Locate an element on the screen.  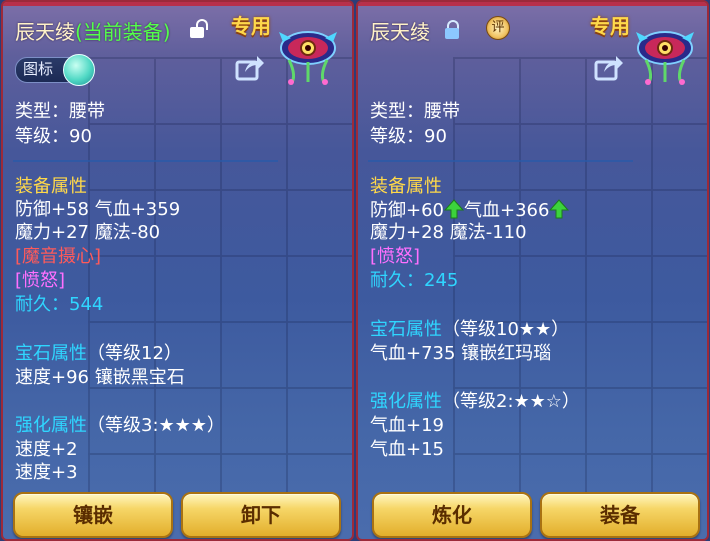
durability-line: 耐久：544 is located at coordinates (59, 305).